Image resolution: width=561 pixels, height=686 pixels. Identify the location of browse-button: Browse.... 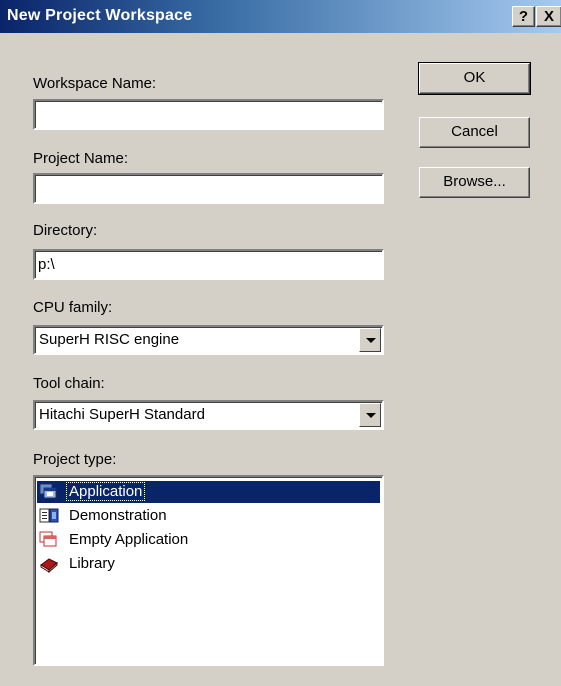
(474, 182).